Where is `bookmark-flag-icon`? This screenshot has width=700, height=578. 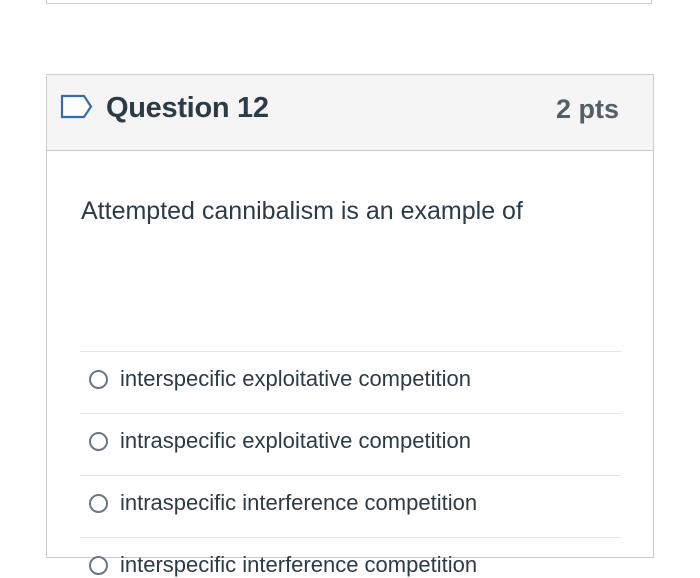
bookmark-flag-icon is located at coordinates (77, 107).